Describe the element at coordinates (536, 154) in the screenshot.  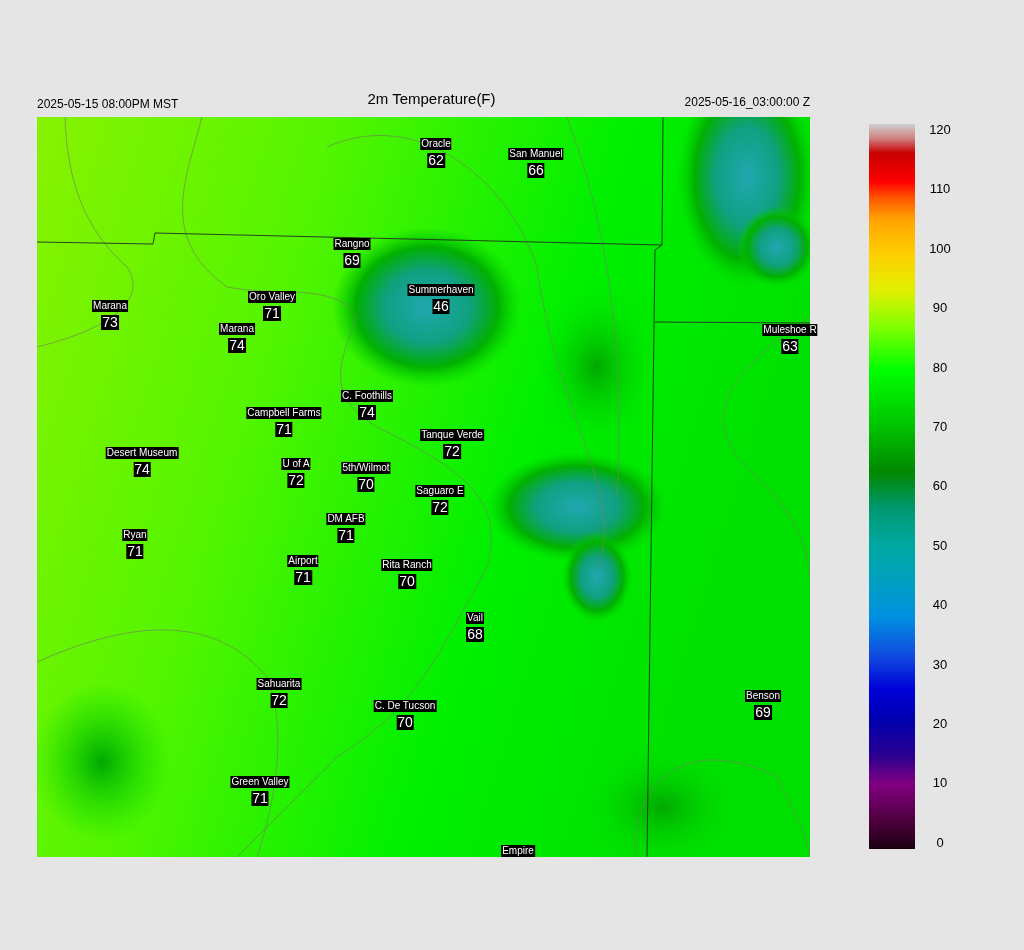
I see `station-name: San Manuel` at that location.